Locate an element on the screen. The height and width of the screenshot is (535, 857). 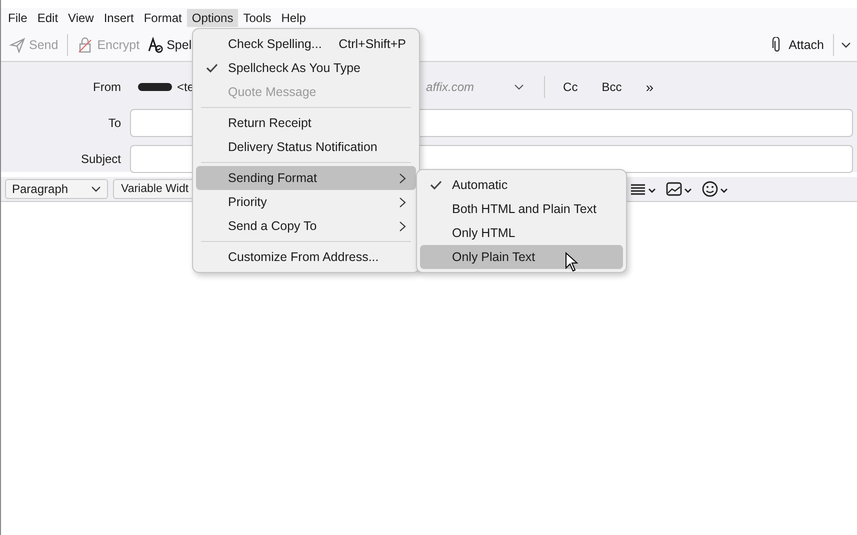
menu-title: View is located at coordinates (81, 18).